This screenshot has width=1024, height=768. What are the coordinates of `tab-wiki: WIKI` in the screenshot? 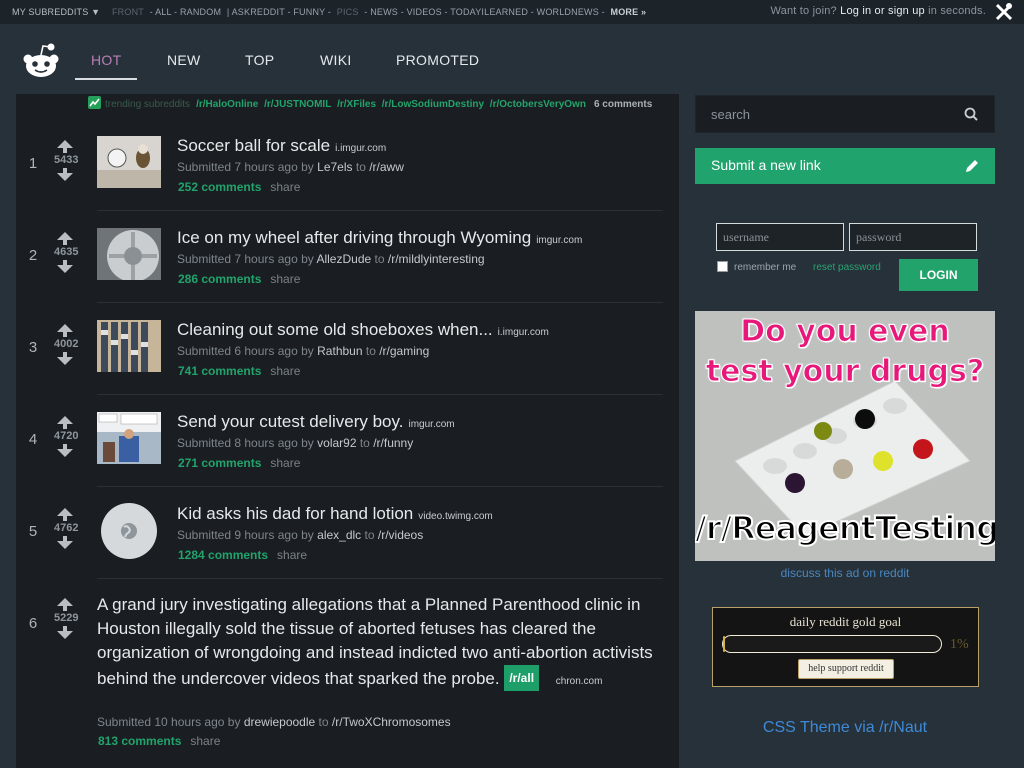 It's located at (336, 65).